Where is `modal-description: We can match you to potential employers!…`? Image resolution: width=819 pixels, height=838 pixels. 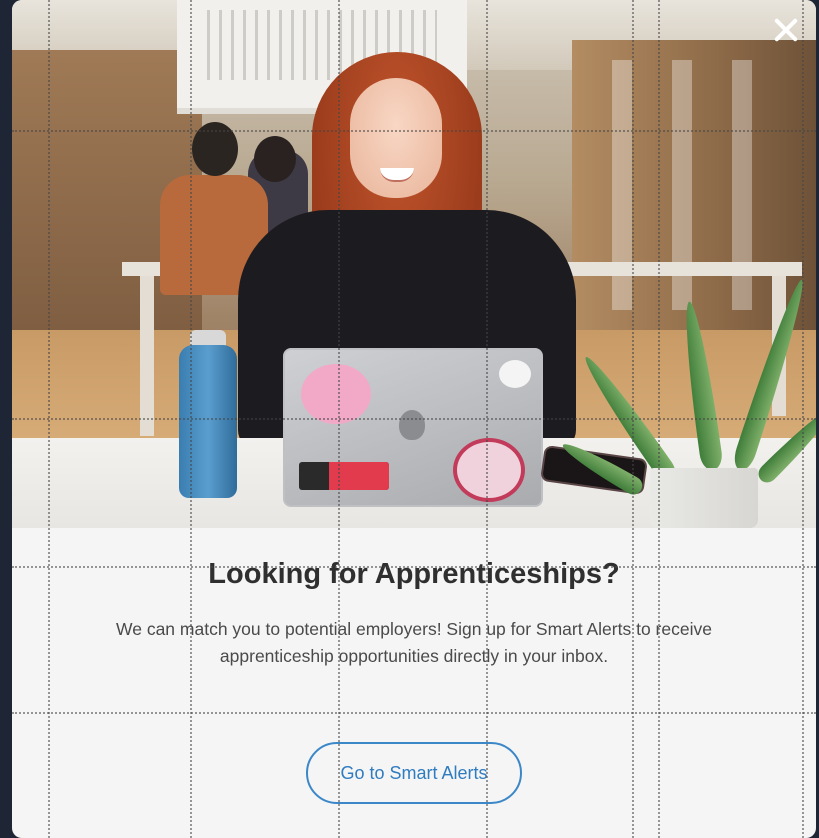 modal-description: We can match you to potential employers!… is located at coordinates (414, 642).